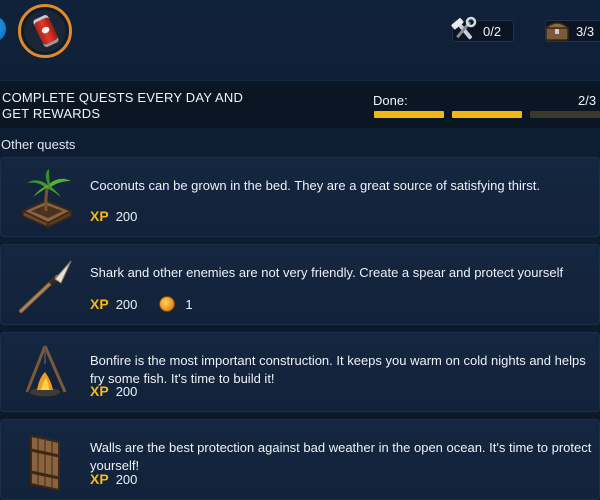 The width and height of the screenshot is (600, 500). What do you see at coordinates (482, 29) in the screenshot?
I see `tools-counter: 0/2` at bounding box center [482, 29].